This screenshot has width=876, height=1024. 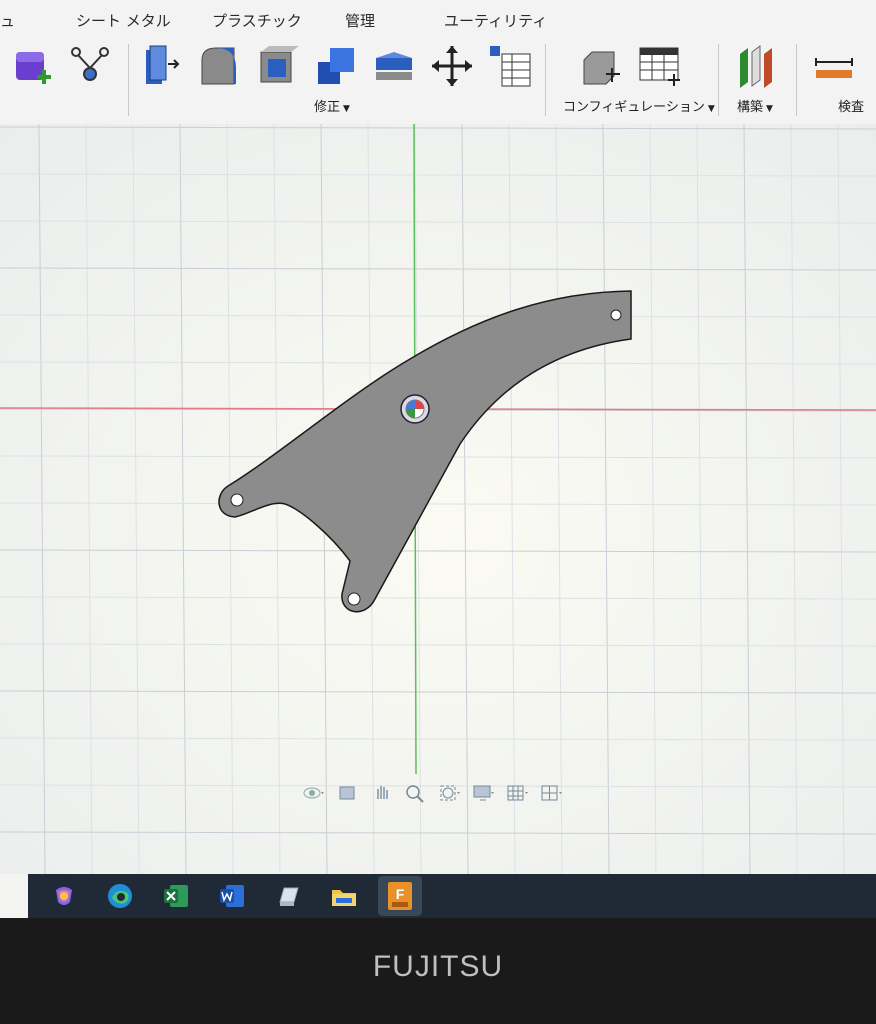 I want to click on parameters-icon, so click(x=510, y=66).